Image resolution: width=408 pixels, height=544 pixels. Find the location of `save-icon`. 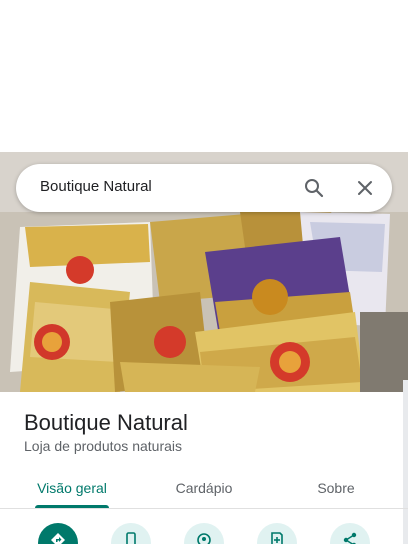

save-icon is located at coordinates (277, 538).